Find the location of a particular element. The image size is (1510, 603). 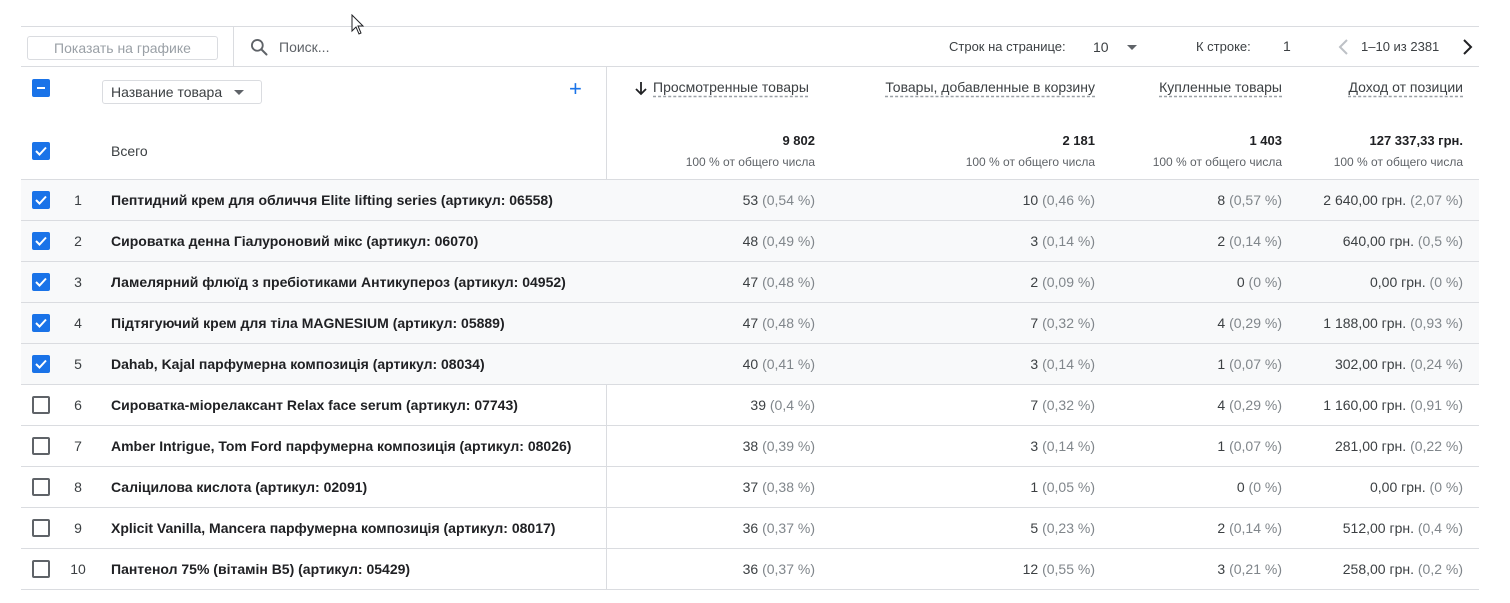

purchased-percent: (0,21 %) is located at coordinates (1255, 569).